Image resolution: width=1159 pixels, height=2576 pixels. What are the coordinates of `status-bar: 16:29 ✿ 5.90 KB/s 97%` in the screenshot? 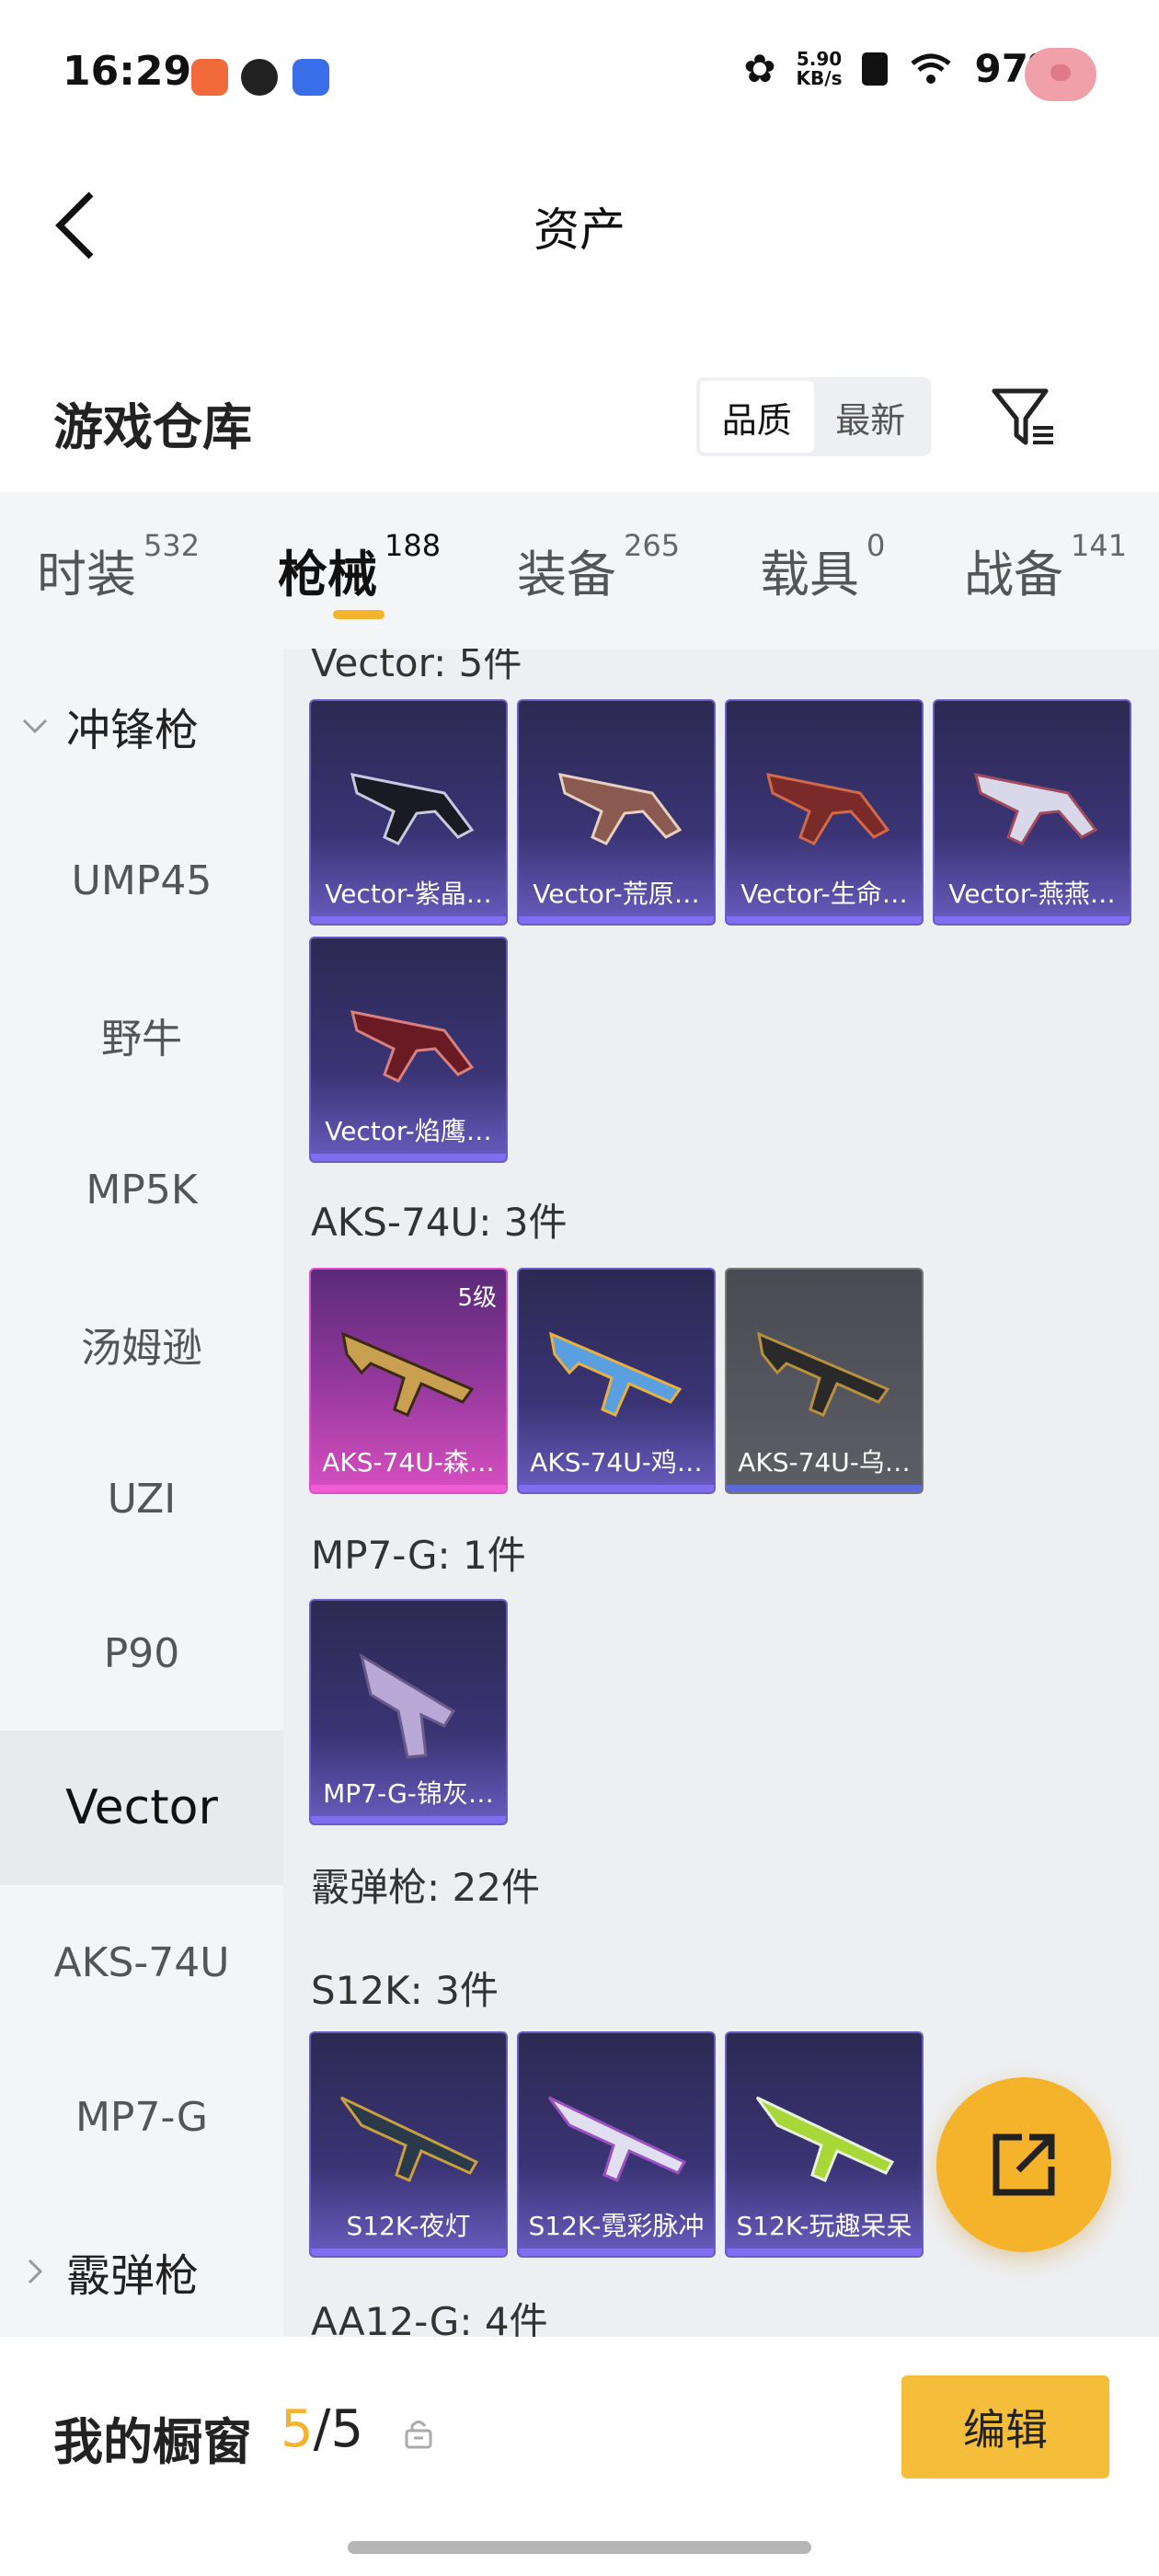 It's located at (579, 76).